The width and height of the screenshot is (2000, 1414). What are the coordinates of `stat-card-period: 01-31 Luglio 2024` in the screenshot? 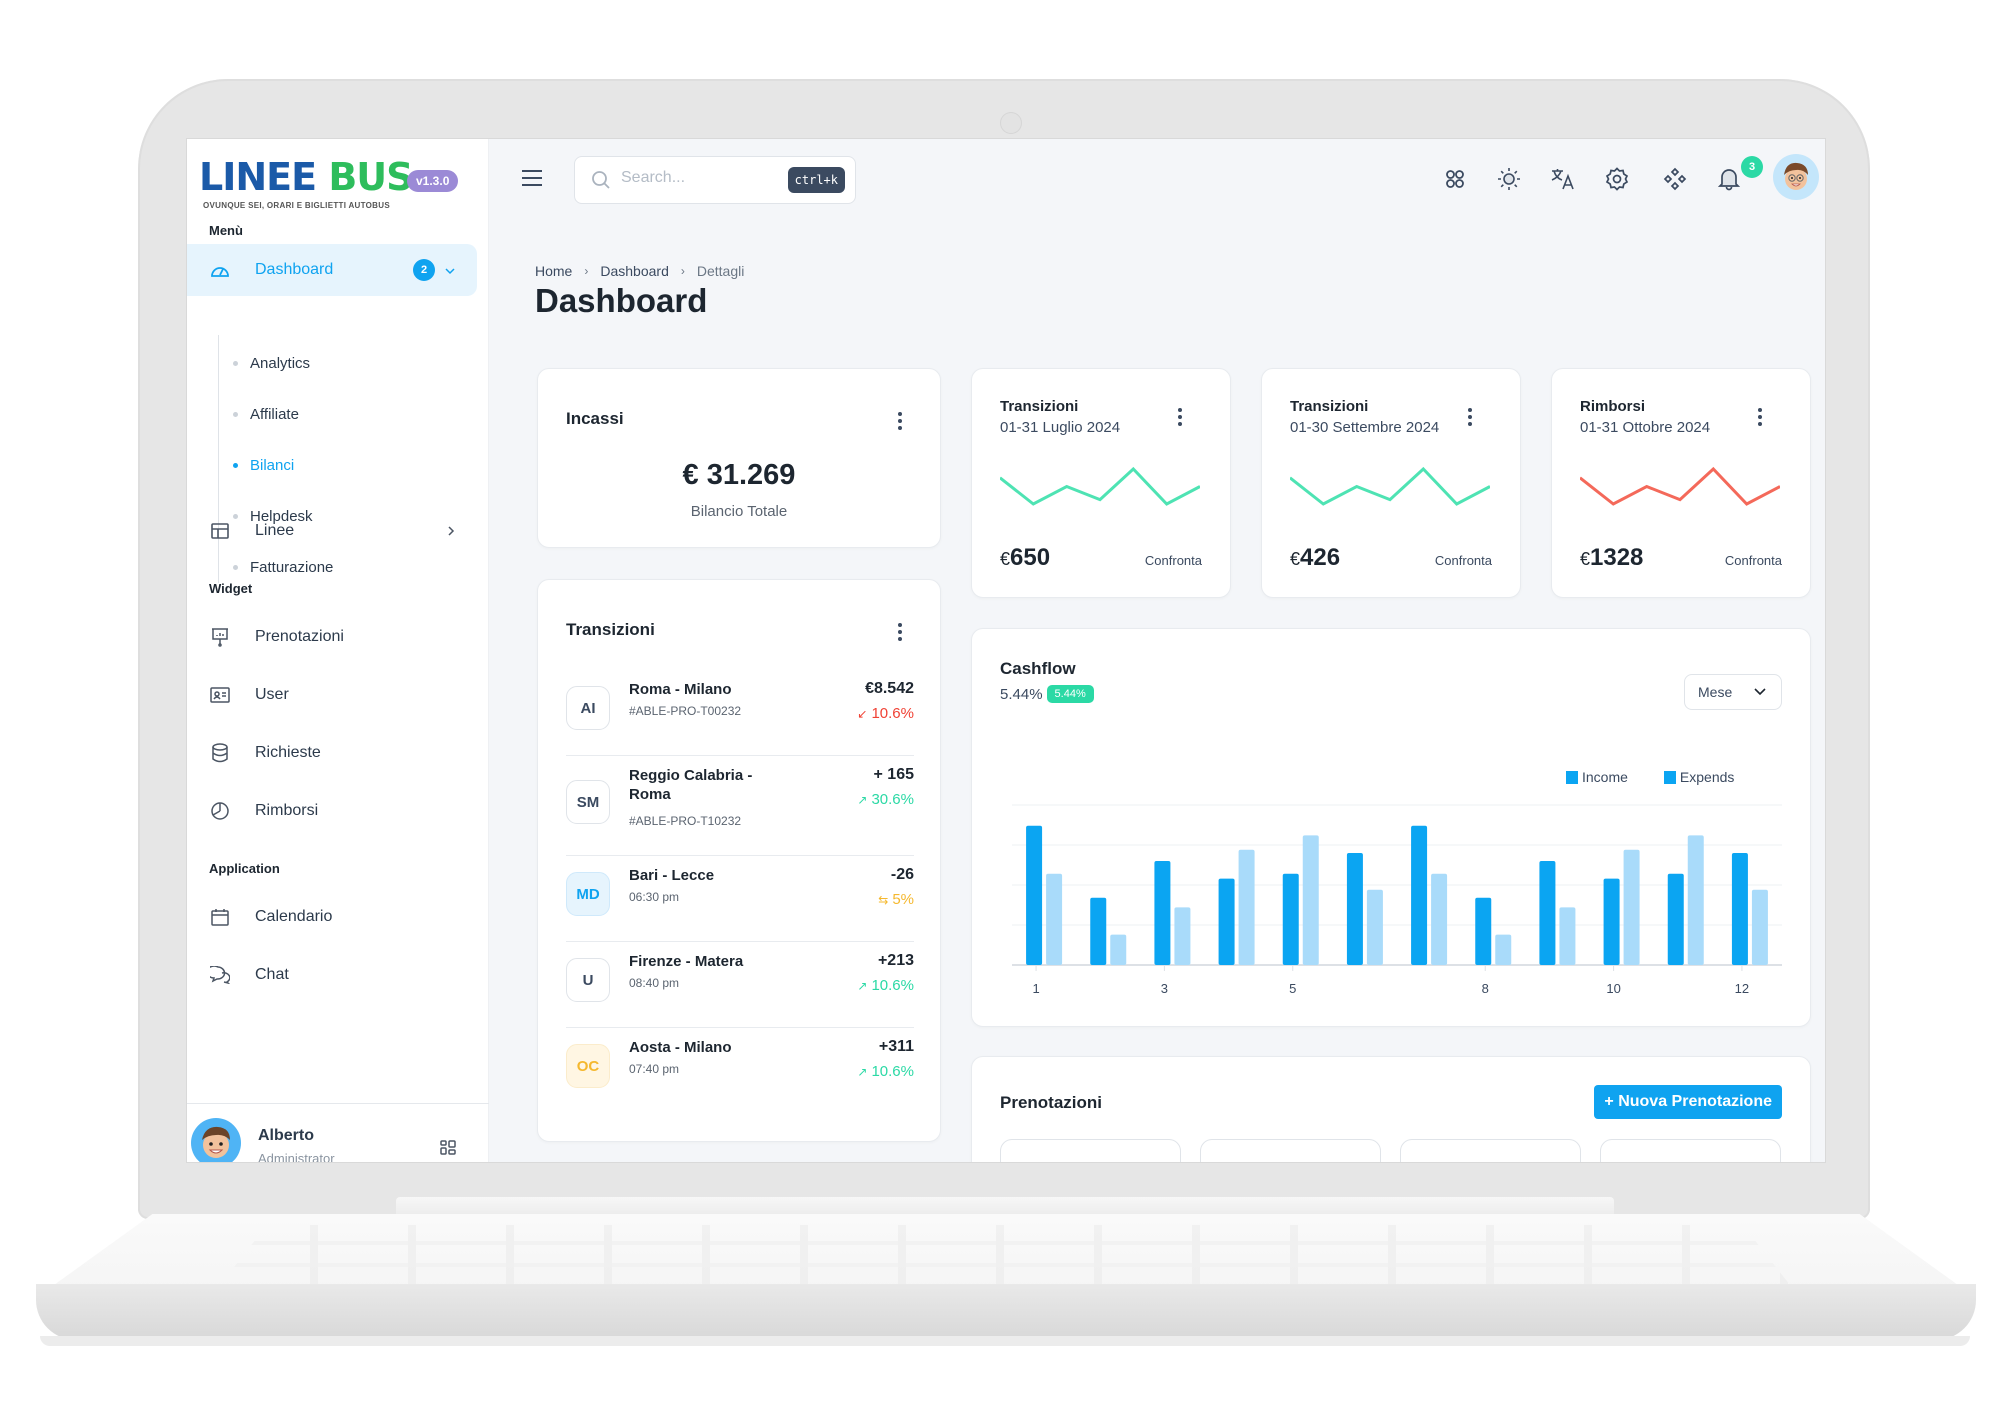 It's located at (1060, 427).